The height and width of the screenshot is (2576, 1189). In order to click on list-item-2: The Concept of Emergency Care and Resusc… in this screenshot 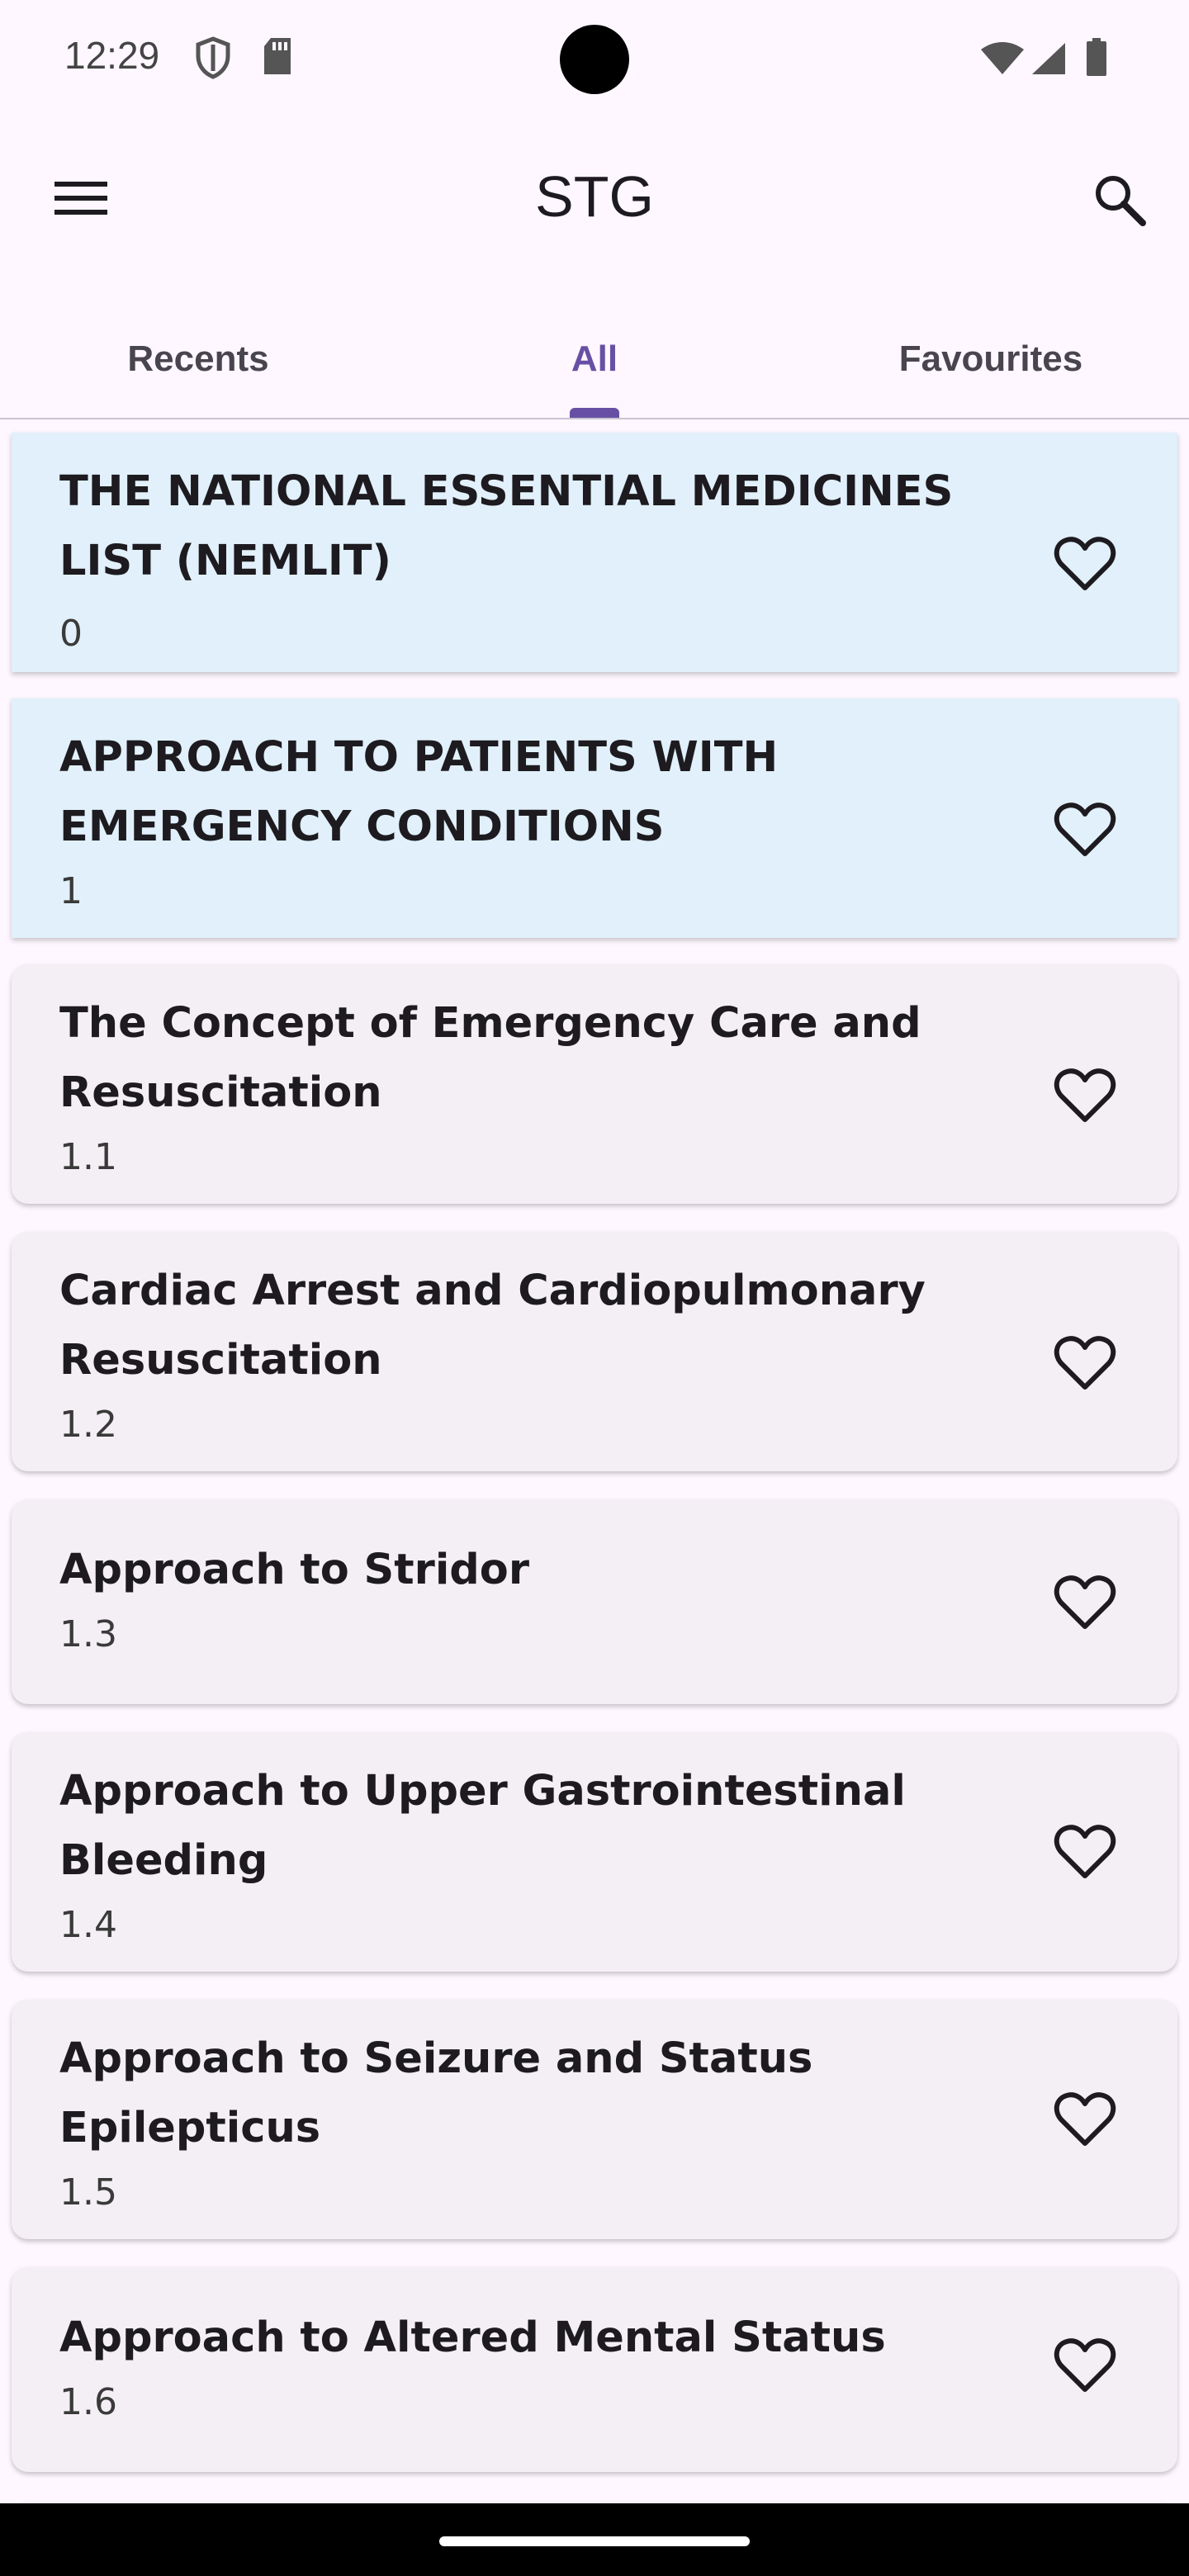, I will do `click(594, 1084)`.